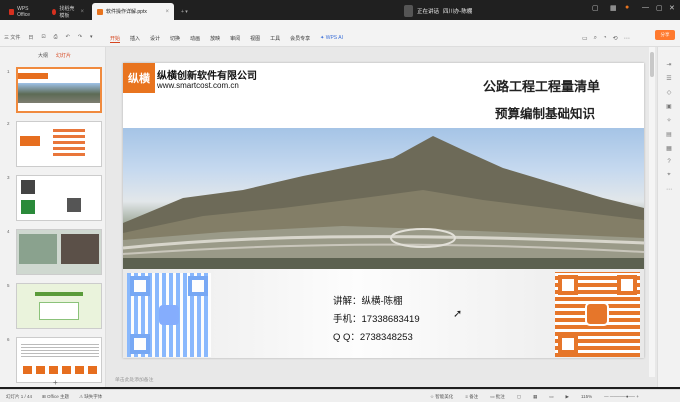  Describe the element at coordinates (519, 397) in the screenshot. I see `normal-view-icon: ▢` at that location.